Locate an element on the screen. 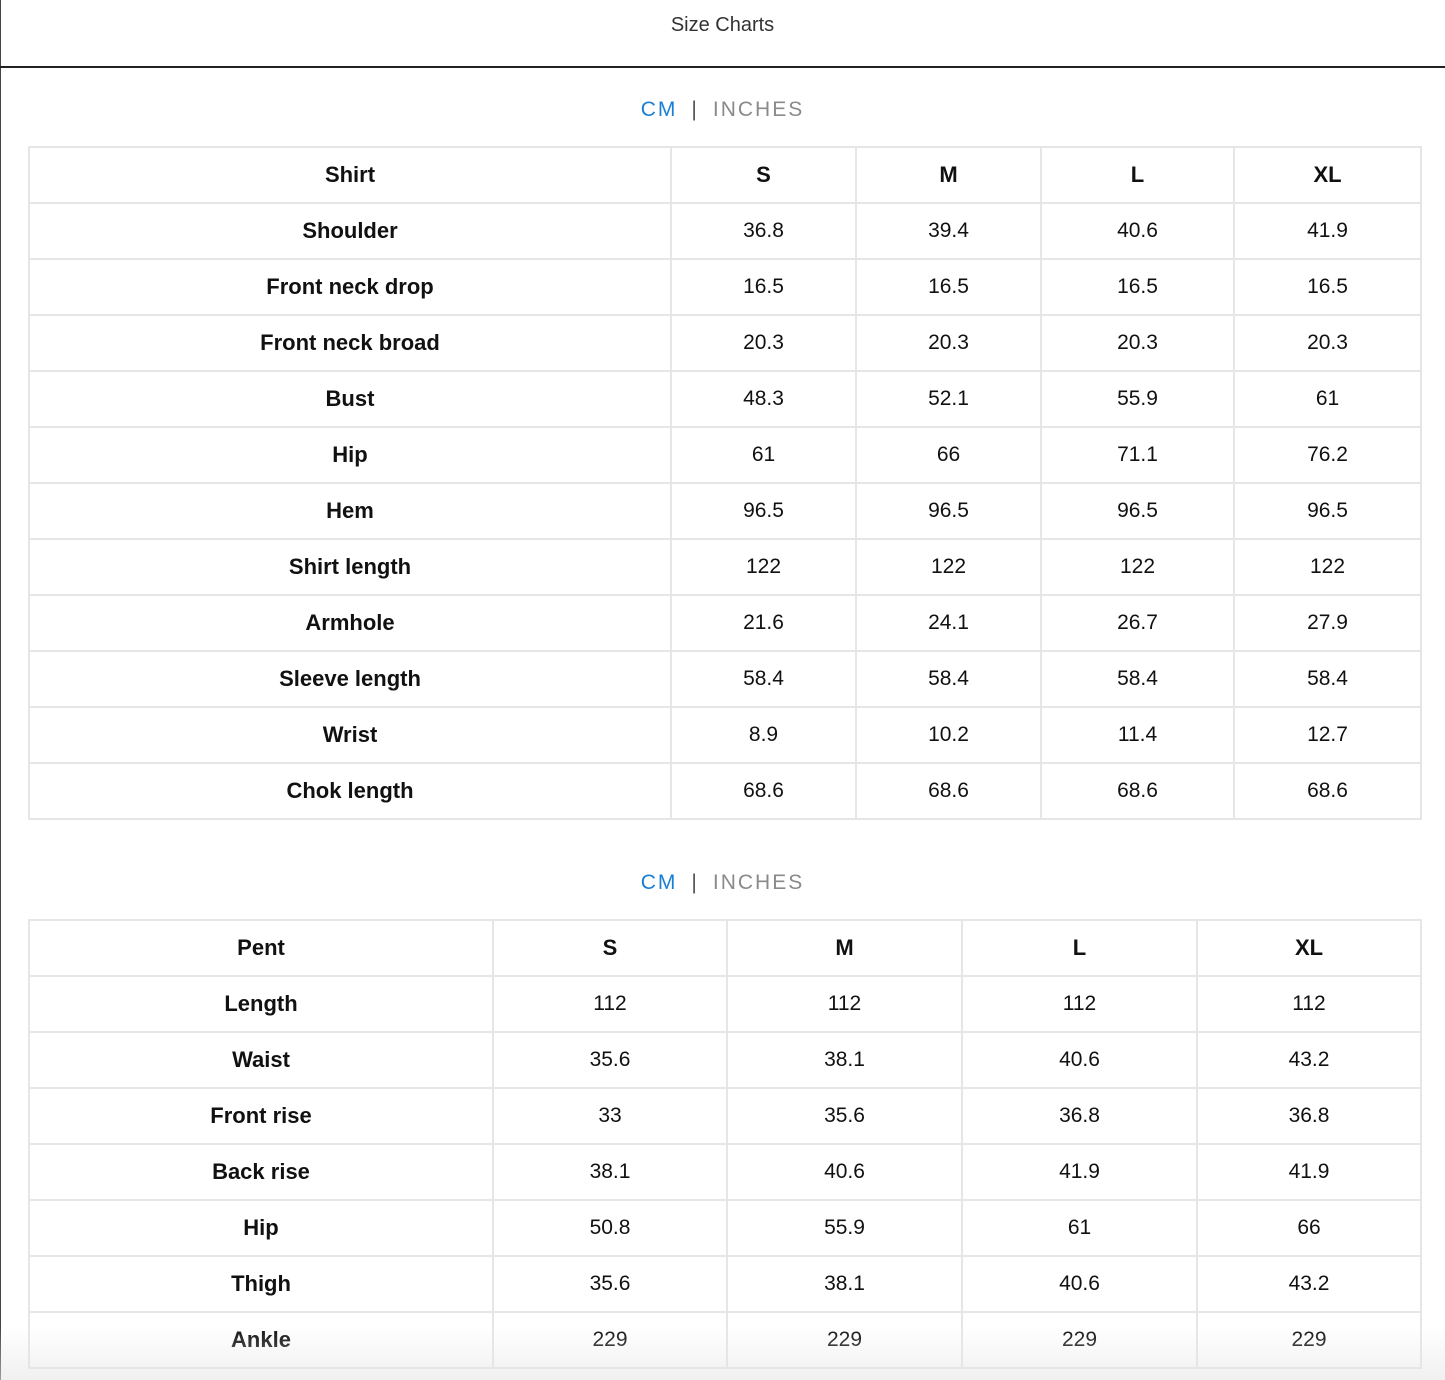 The height and width of the screenshot is (1380, 1445). table-row: Hem 96.5 96.5 96.5 96.5 is located at coordinates (725, 511).